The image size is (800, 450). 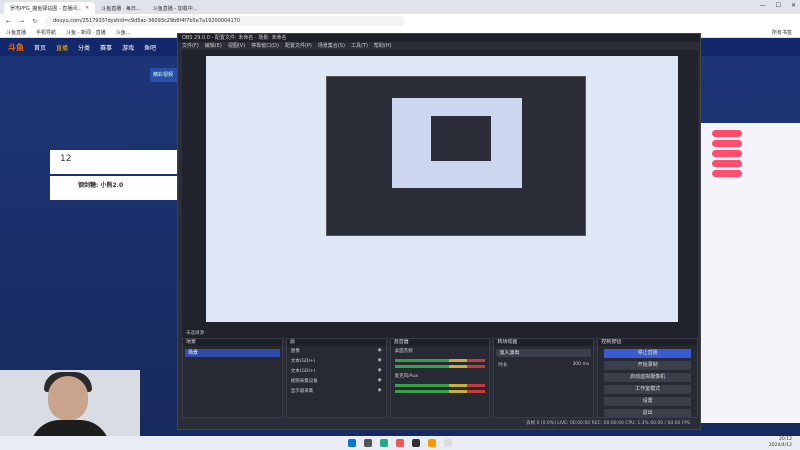 What do you see at coordinates (647, 342) in the screenshot?
I see `dock-title: 控制按钮` at bounding box center [647, 342].